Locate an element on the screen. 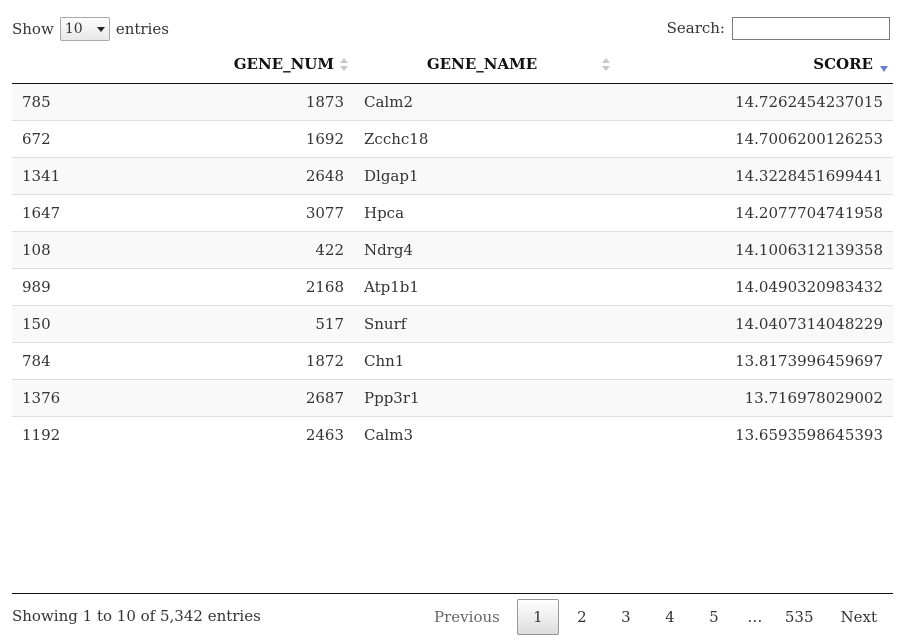 Image resolution: width=904 pixels, height=640 pixels. page-button-last: 535 is located at coordinates (799, 617).